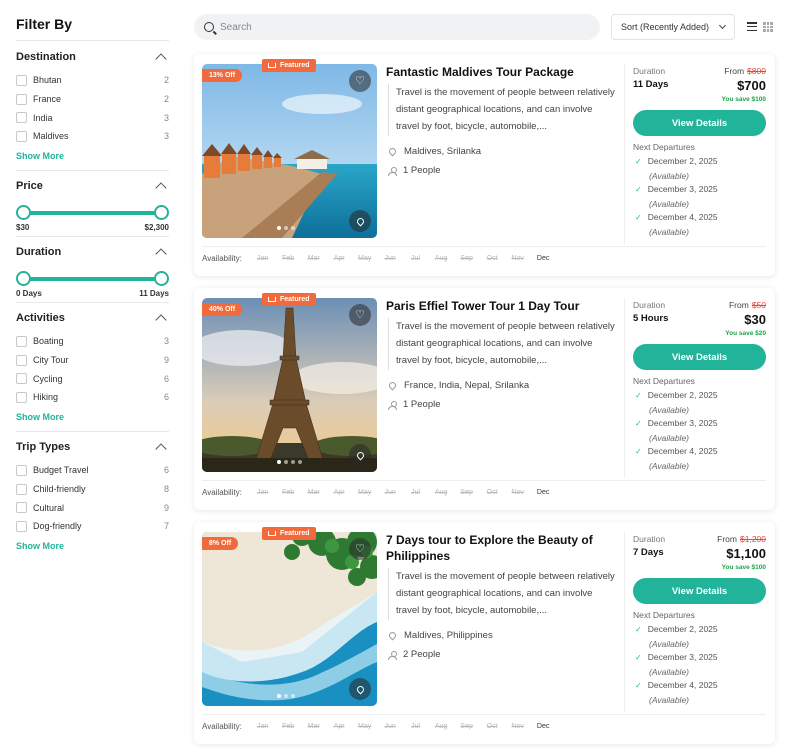  I want to click on search-input, so click(400, 27).